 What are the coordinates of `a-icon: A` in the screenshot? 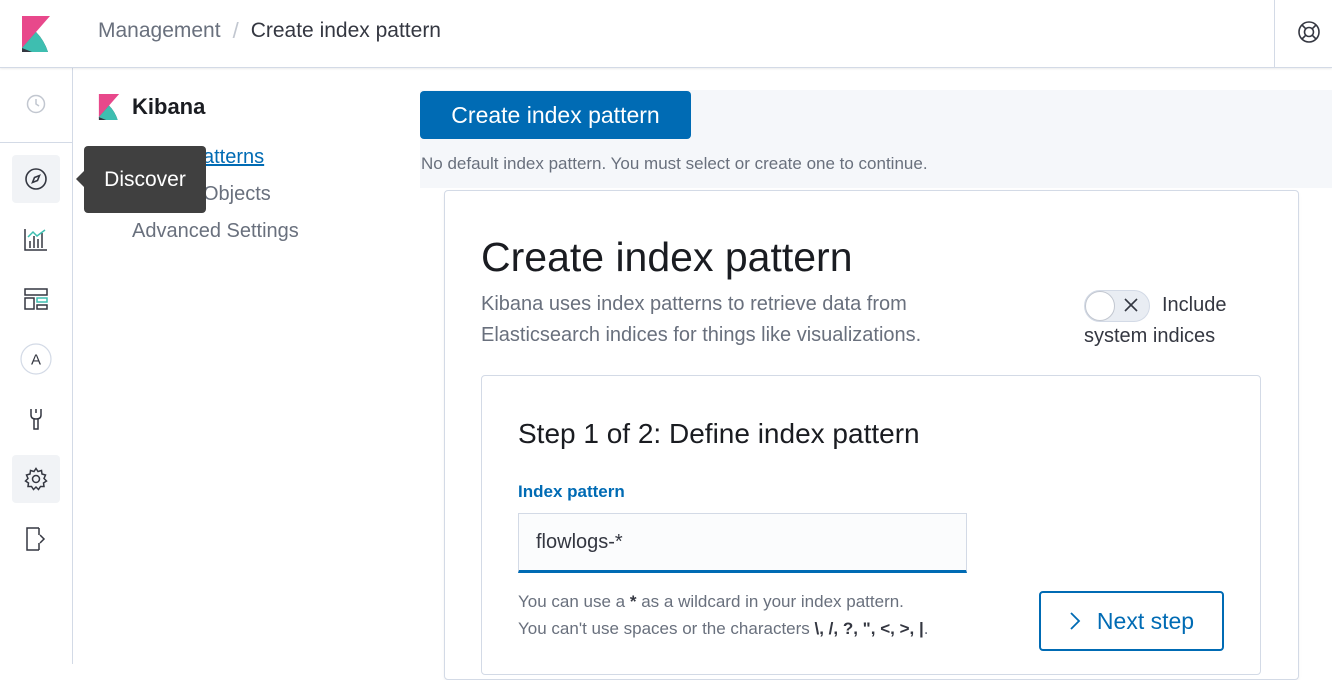 It's located at (36, 359).